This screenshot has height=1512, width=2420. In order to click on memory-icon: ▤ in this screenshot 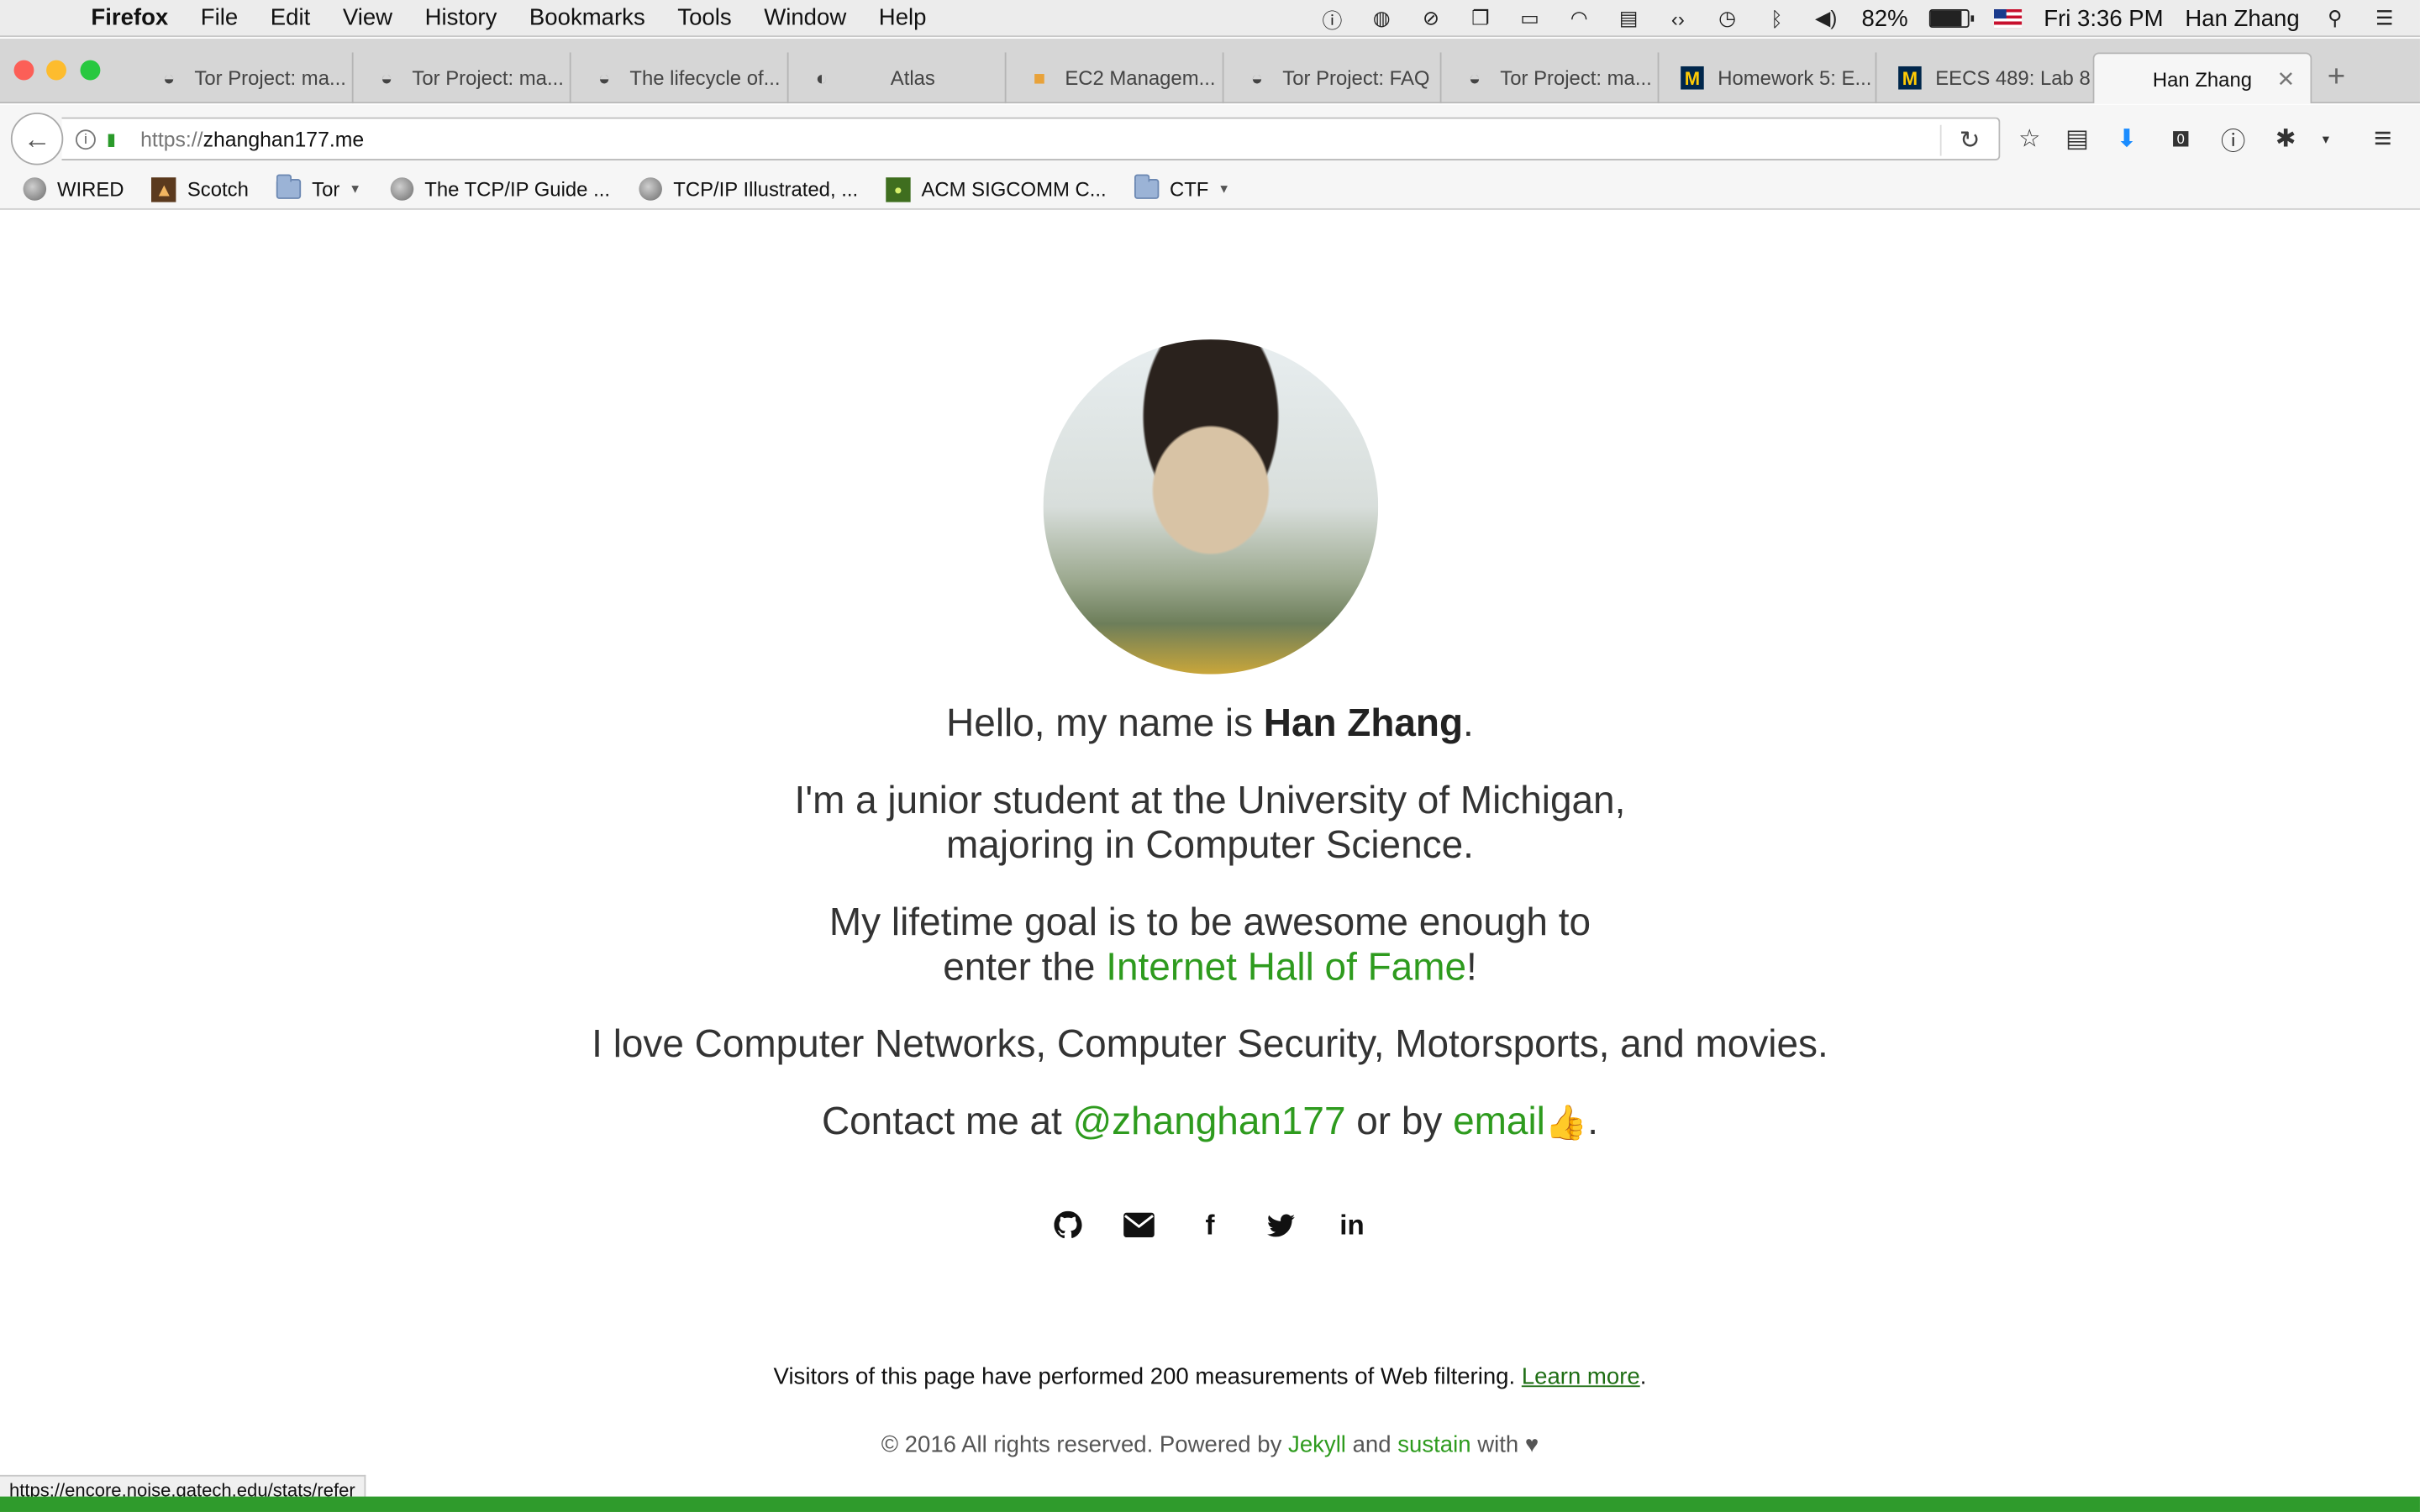, I will do `click(1629, 18)`.